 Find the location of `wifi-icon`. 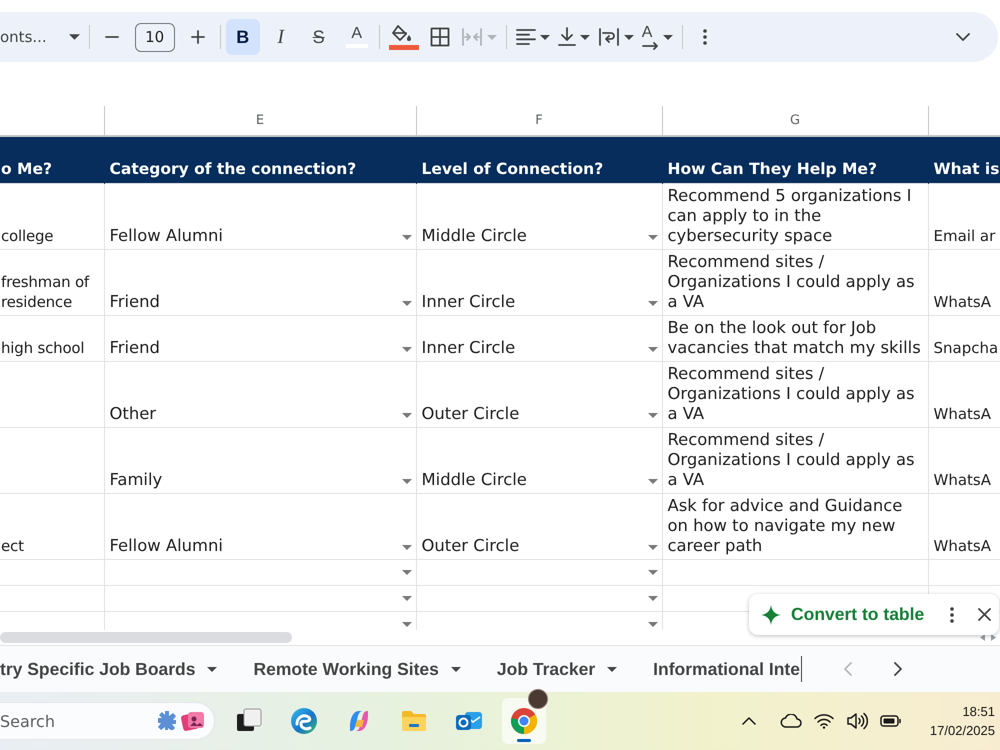

wifi-icon is located at coordinates (824, 721).